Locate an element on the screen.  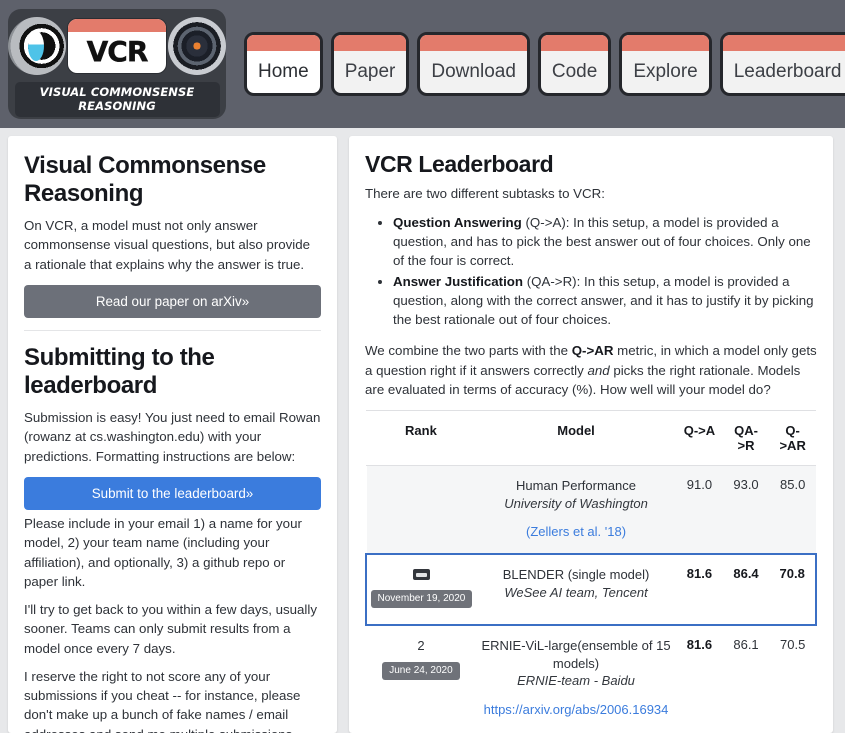
rank-cell: 2 June 24, 2020 is located at coordinates (421, 678).